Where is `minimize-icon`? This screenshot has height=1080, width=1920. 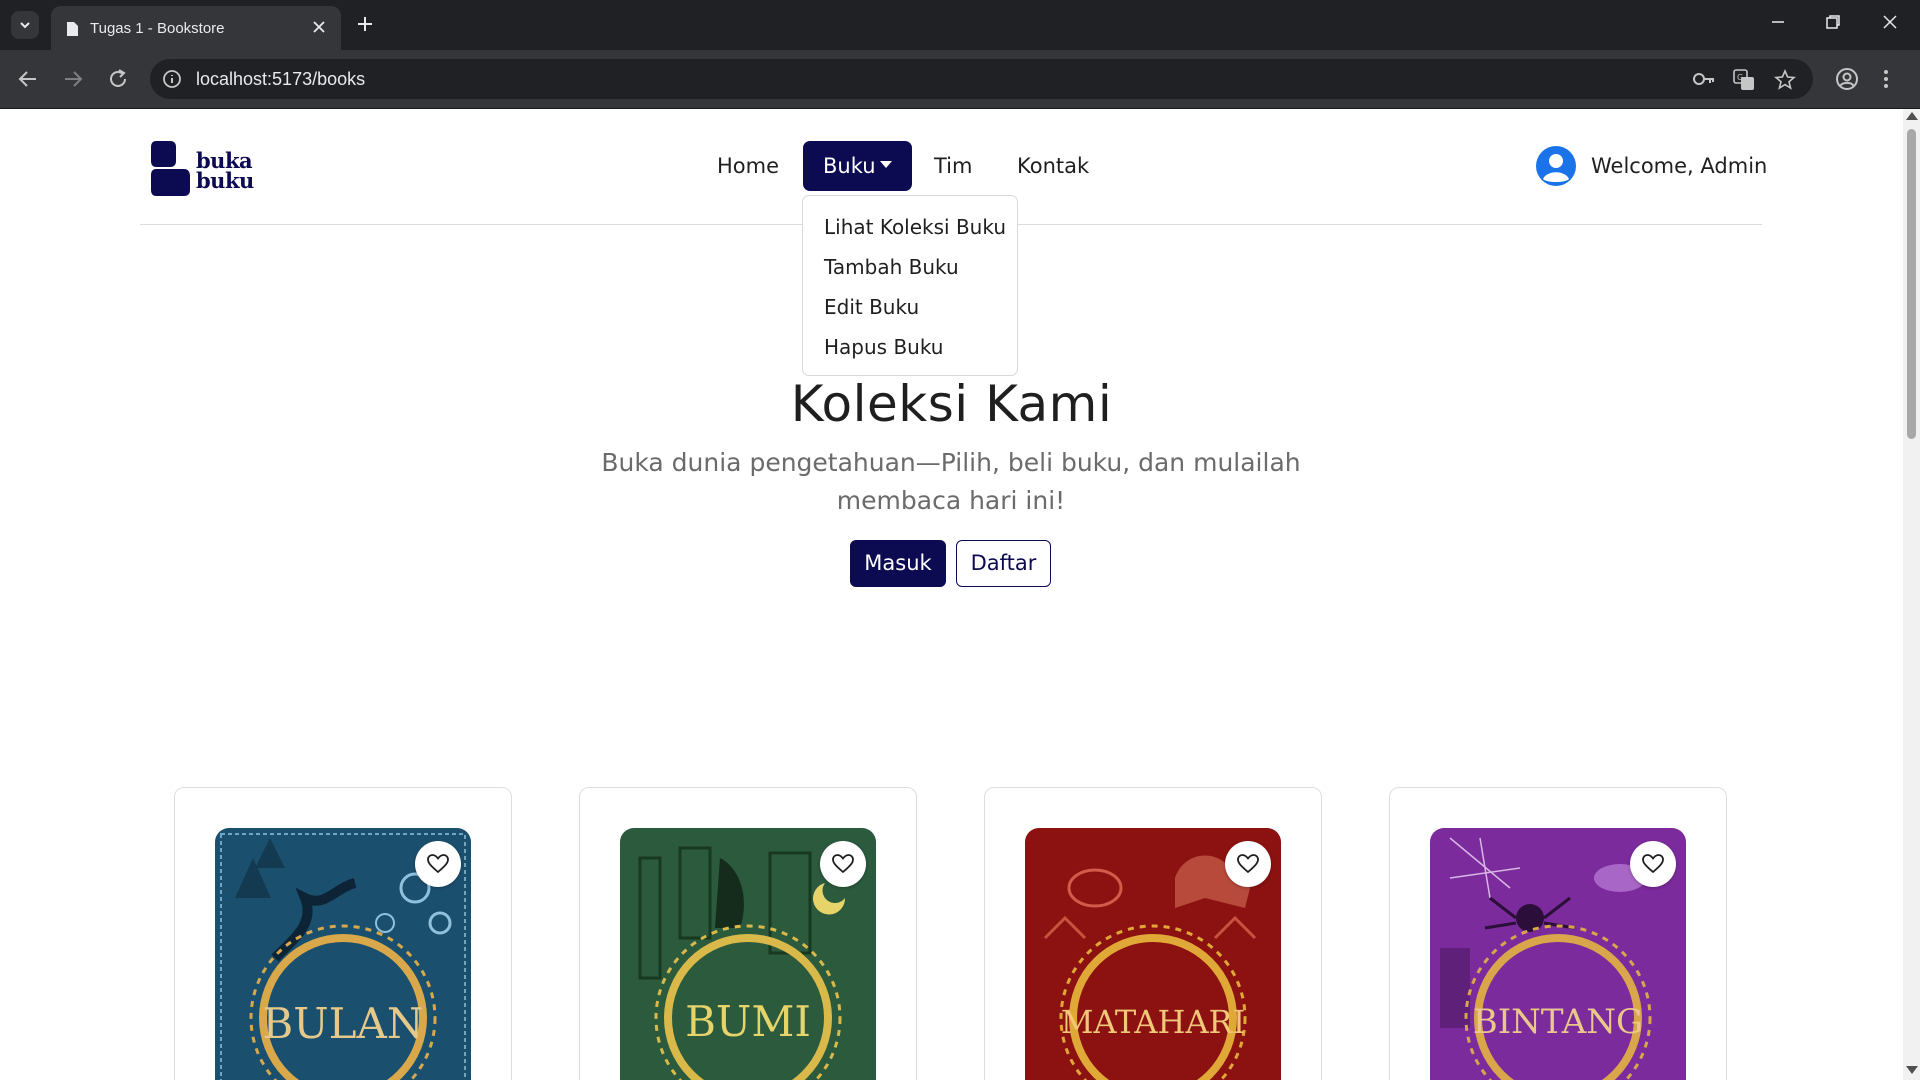
minimize-icon is located at coordinates (1778, 24).